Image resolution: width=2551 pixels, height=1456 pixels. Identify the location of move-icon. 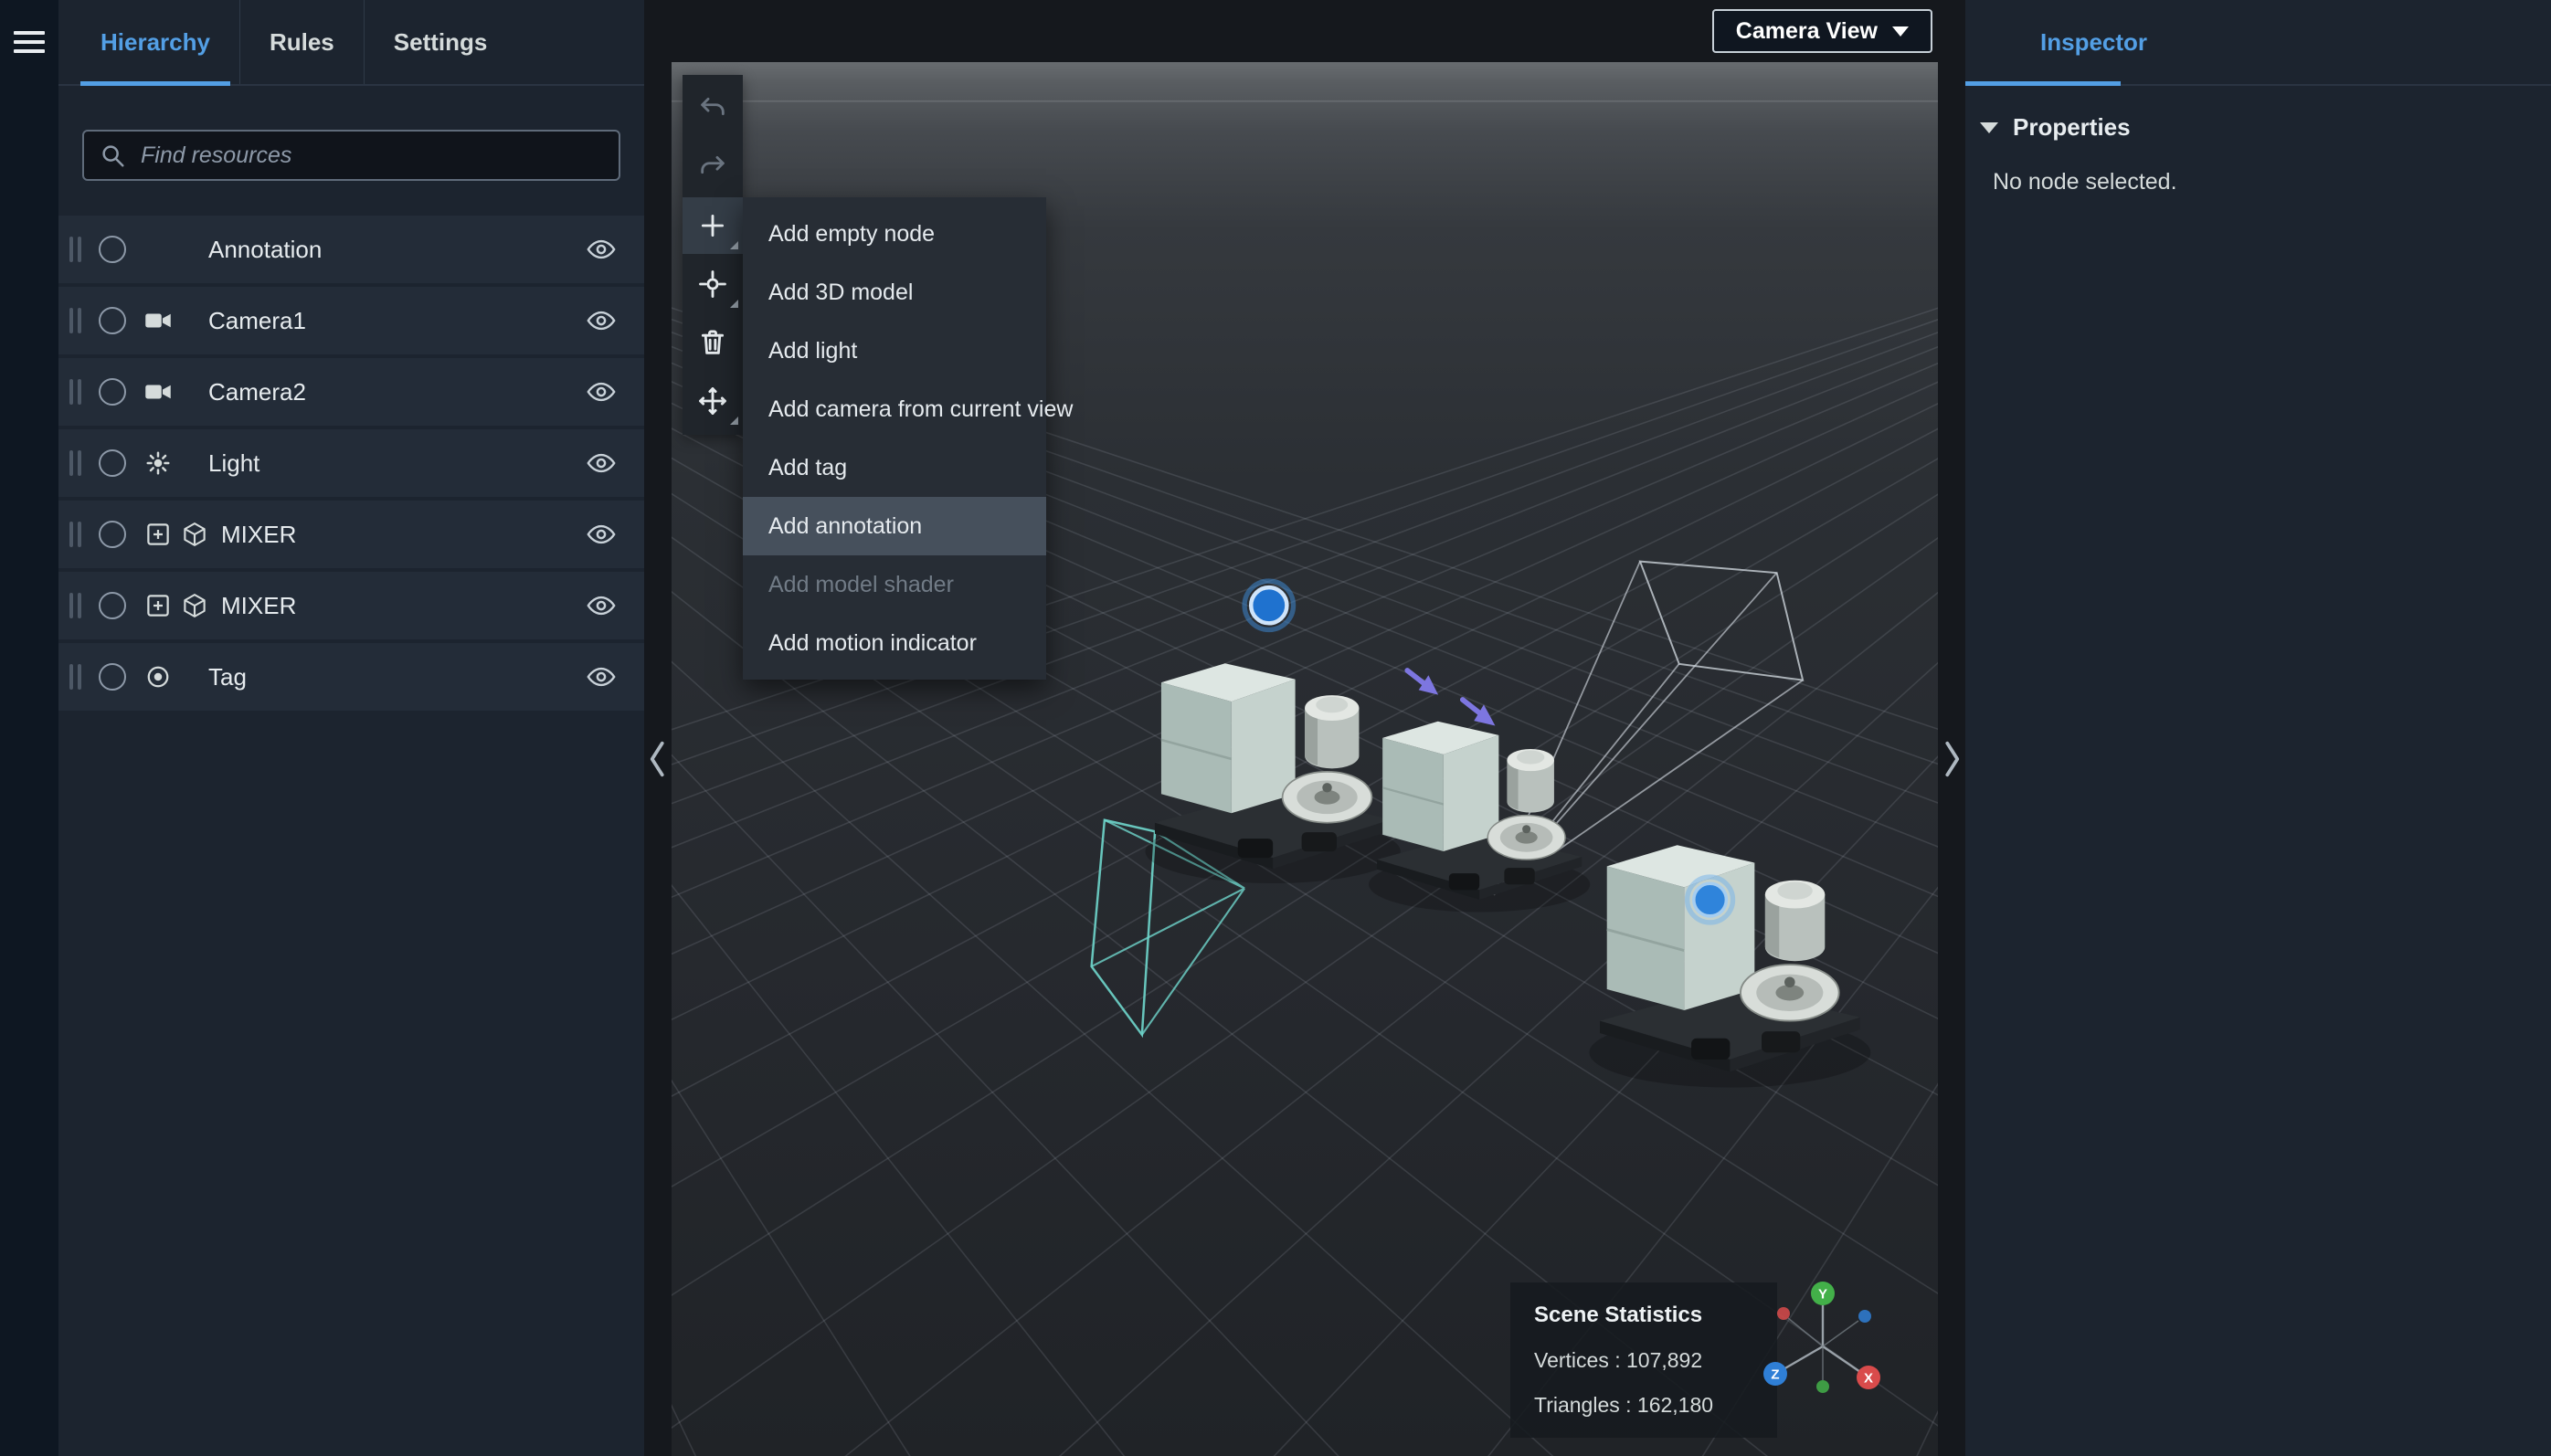
(712, 401).